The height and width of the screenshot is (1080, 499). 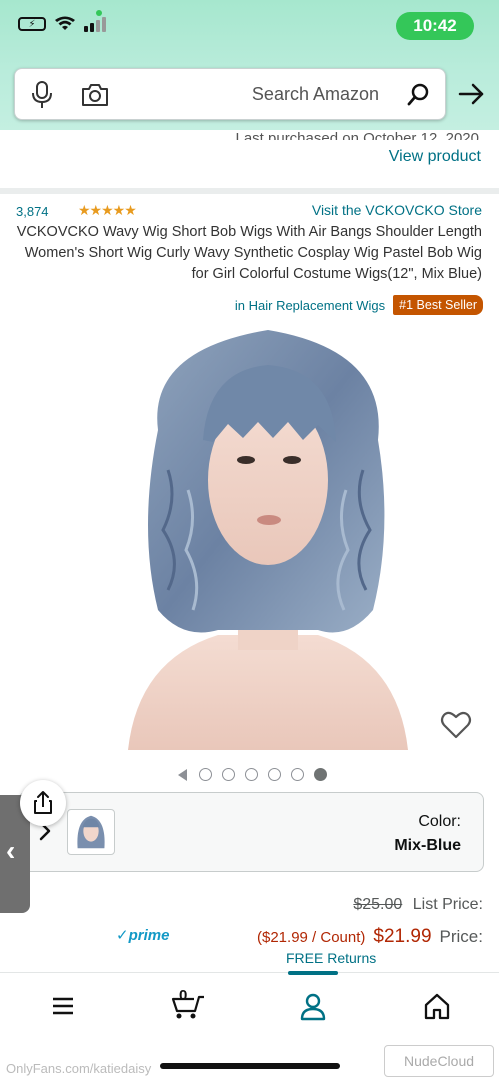 What do you see at coordinates (320, 774) in the screenshot?
I see `carousel-dot-active` at bounding box center [320, 774].